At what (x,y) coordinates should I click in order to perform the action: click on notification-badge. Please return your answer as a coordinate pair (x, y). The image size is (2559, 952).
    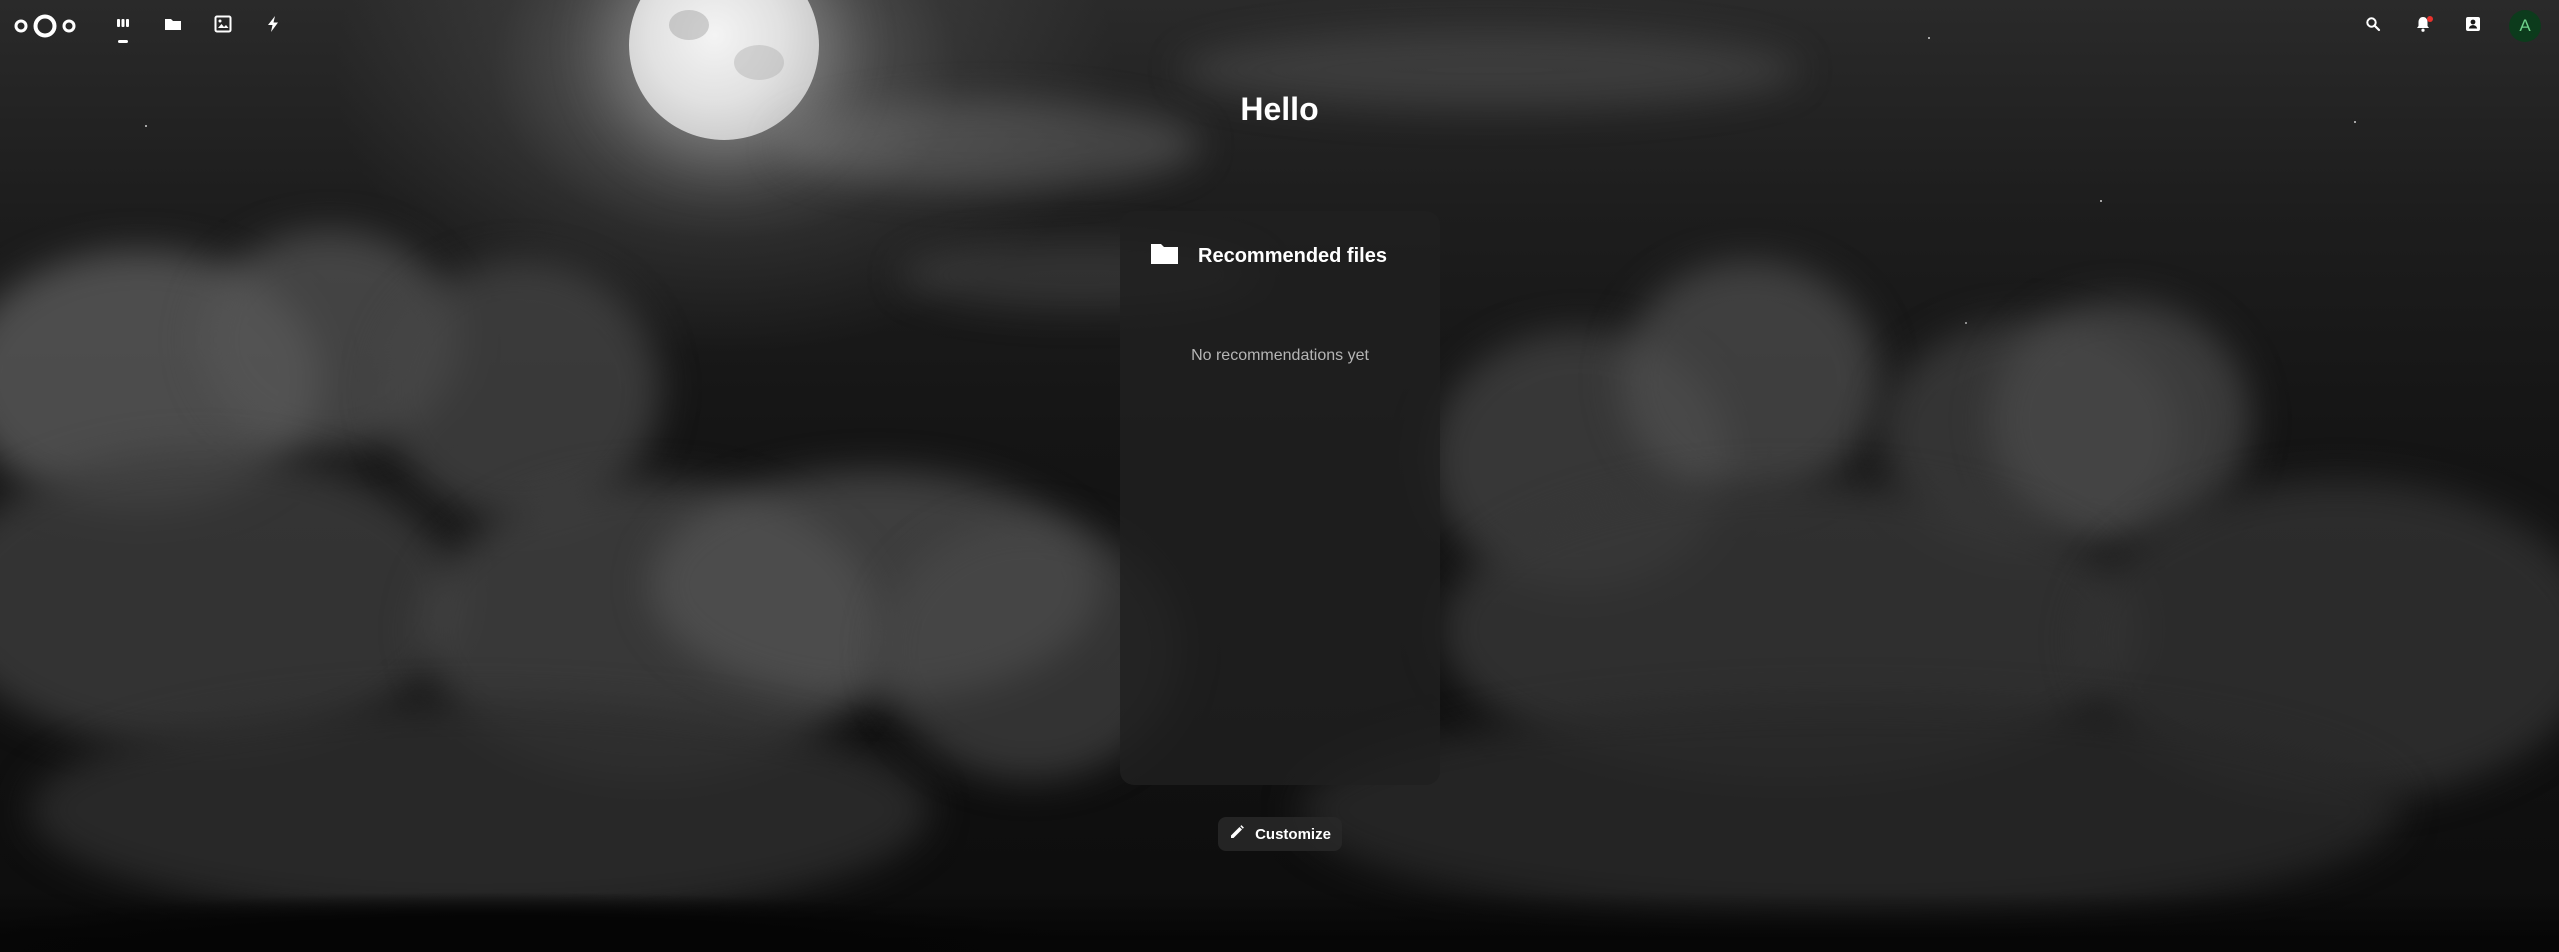
    Looking at the image, I should click on (2430, 19).